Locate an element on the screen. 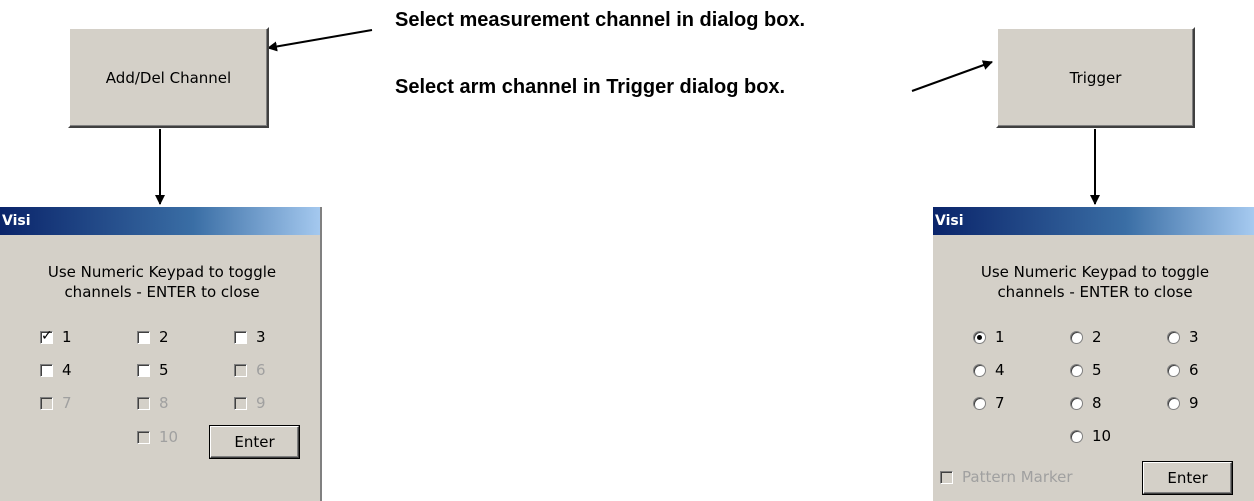 This screenshot has width=1254, height=501. channel-checkbox-5: 5 is located at coordinates (153, 370).